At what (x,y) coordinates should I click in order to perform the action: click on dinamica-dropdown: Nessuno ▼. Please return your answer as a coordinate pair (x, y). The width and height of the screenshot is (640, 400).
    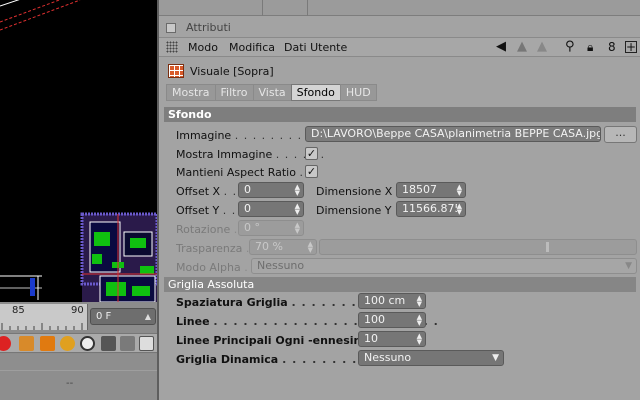
    Looking at the image, I should click on (431, 358).